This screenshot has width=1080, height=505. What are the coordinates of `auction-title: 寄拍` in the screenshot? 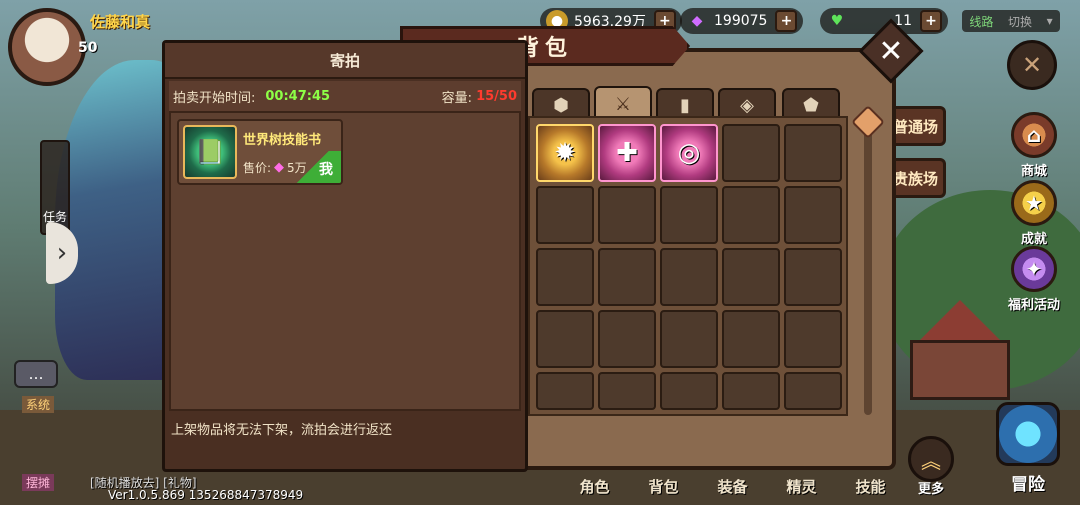 It's located at (345, 61).